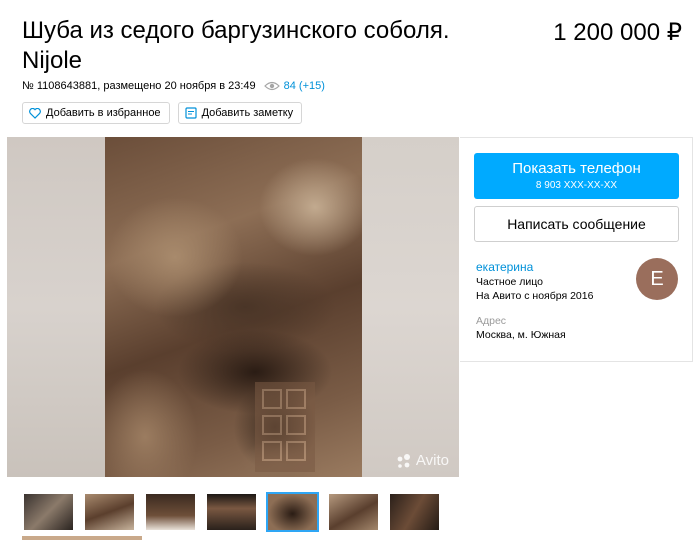  What do you see at coordinates (403, 460) in the screenshot?
I see `avito-logo-icon` at bounding box center [403, 460].